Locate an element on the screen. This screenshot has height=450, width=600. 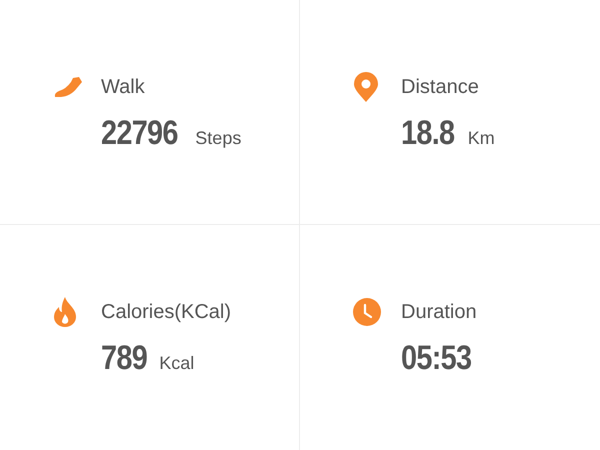
clock-icon is located at coordinates (367, 312).